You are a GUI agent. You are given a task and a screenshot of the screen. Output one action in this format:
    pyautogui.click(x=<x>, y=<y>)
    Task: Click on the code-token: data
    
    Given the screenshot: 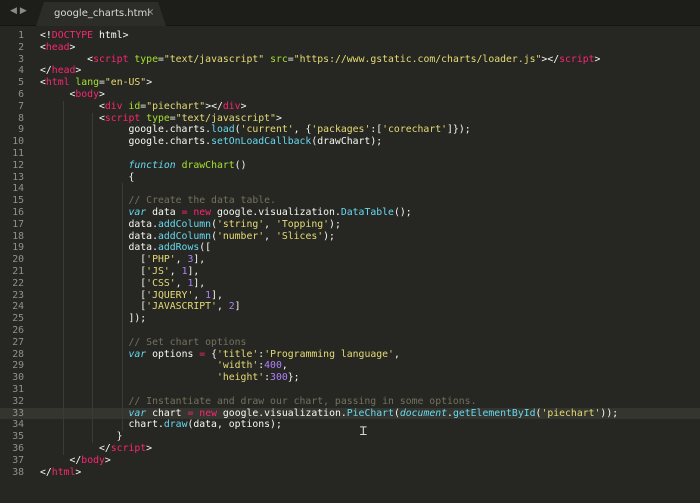 What is the action you would take?
    pyautogui.click(x=164, y=212)
    